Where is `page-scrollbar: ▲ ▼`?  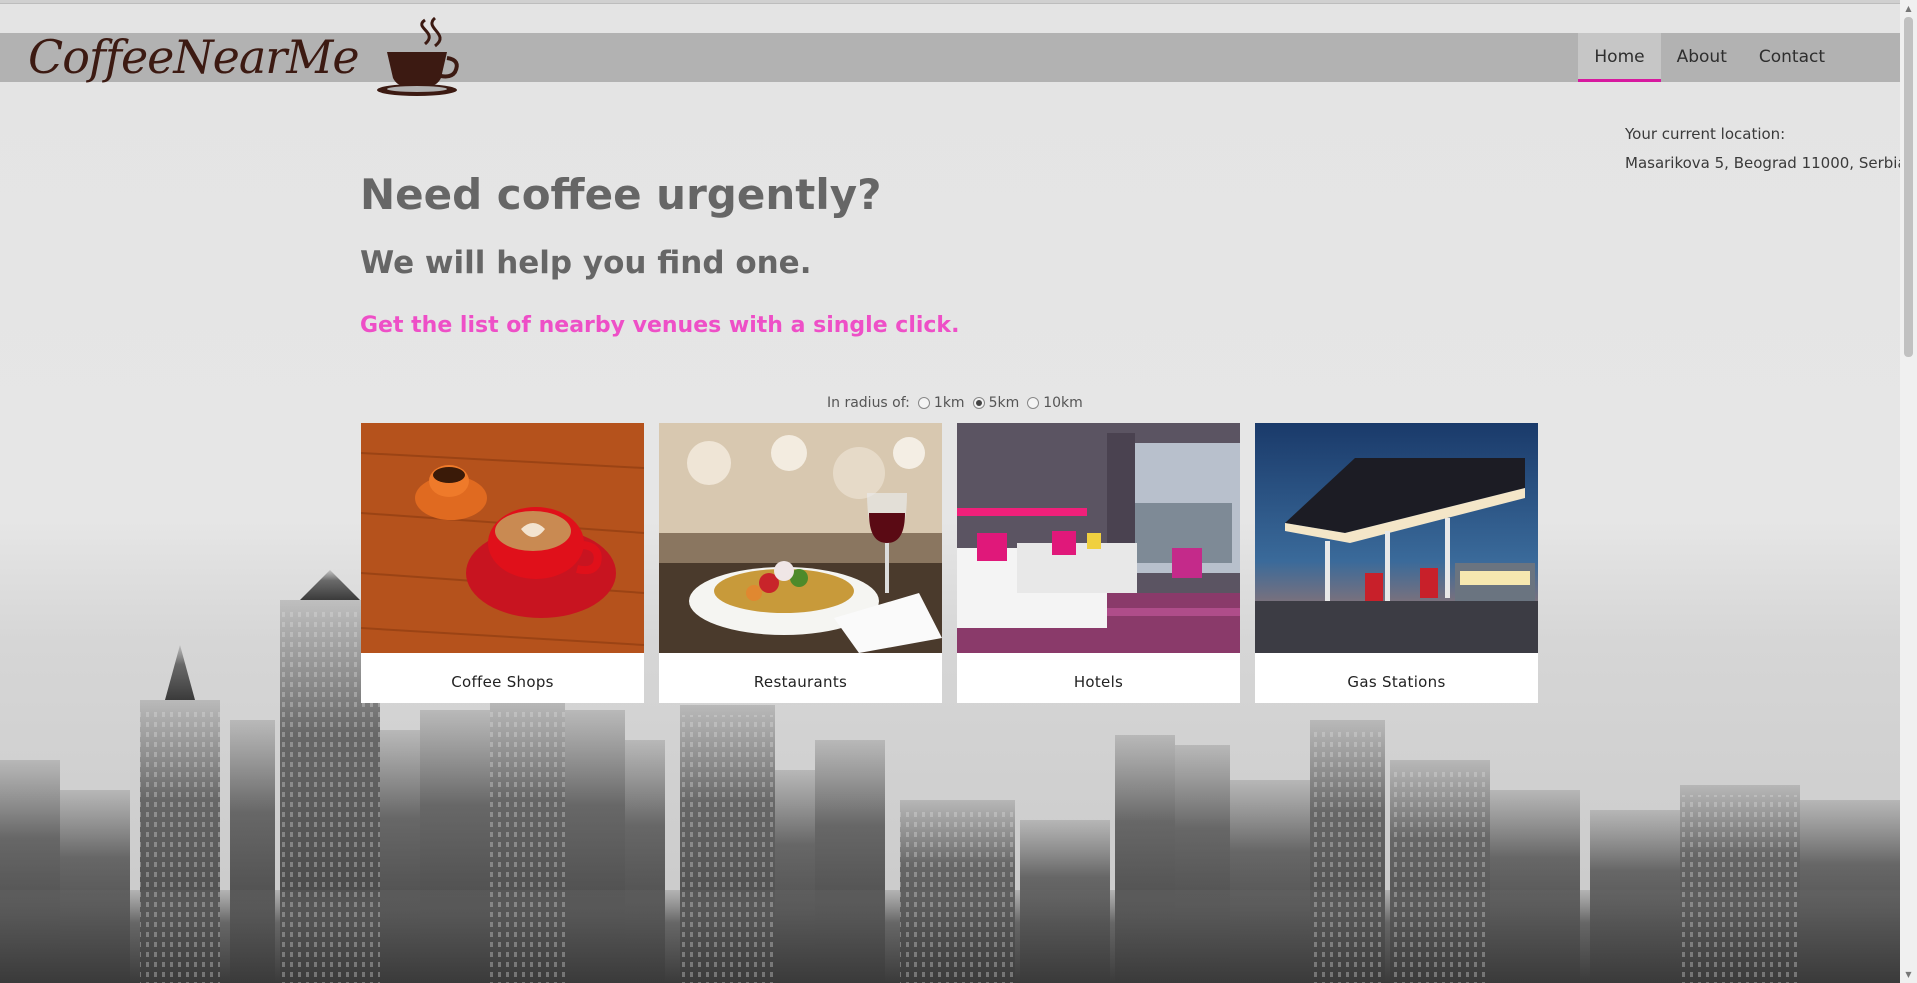 page-scrollbar: ▲ ▼ is located at coordinates (1908, 491).